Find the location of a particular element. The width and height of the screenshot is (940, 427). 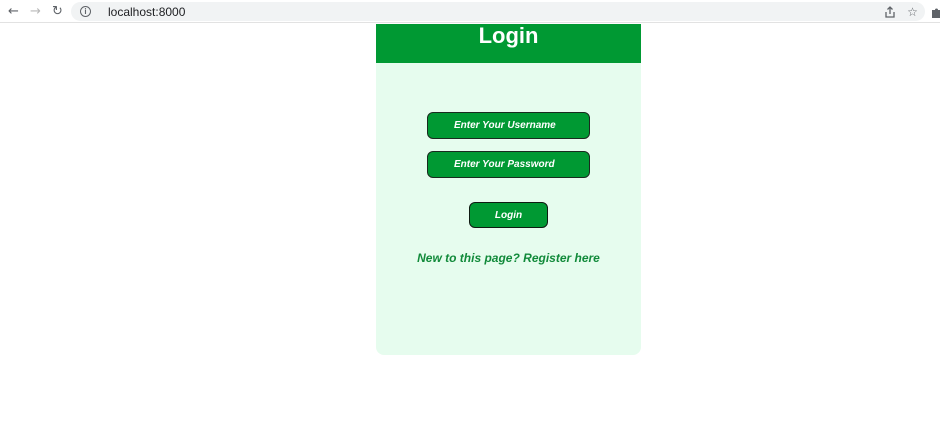

username-input is located at coordinates (508, 125).